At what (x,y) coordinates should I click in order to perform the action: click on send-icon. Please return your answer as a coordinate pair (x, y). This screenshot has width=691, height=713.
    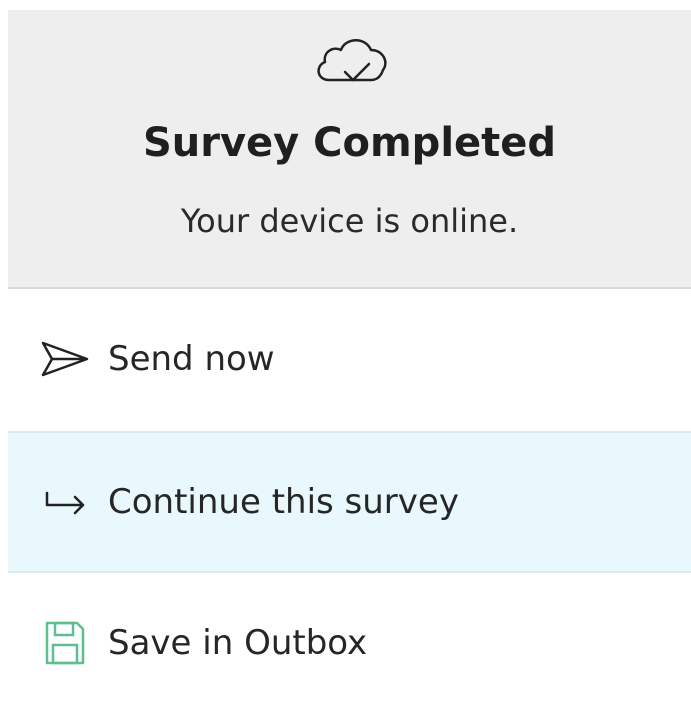
    Looking at the image, I should click on (65, 359).